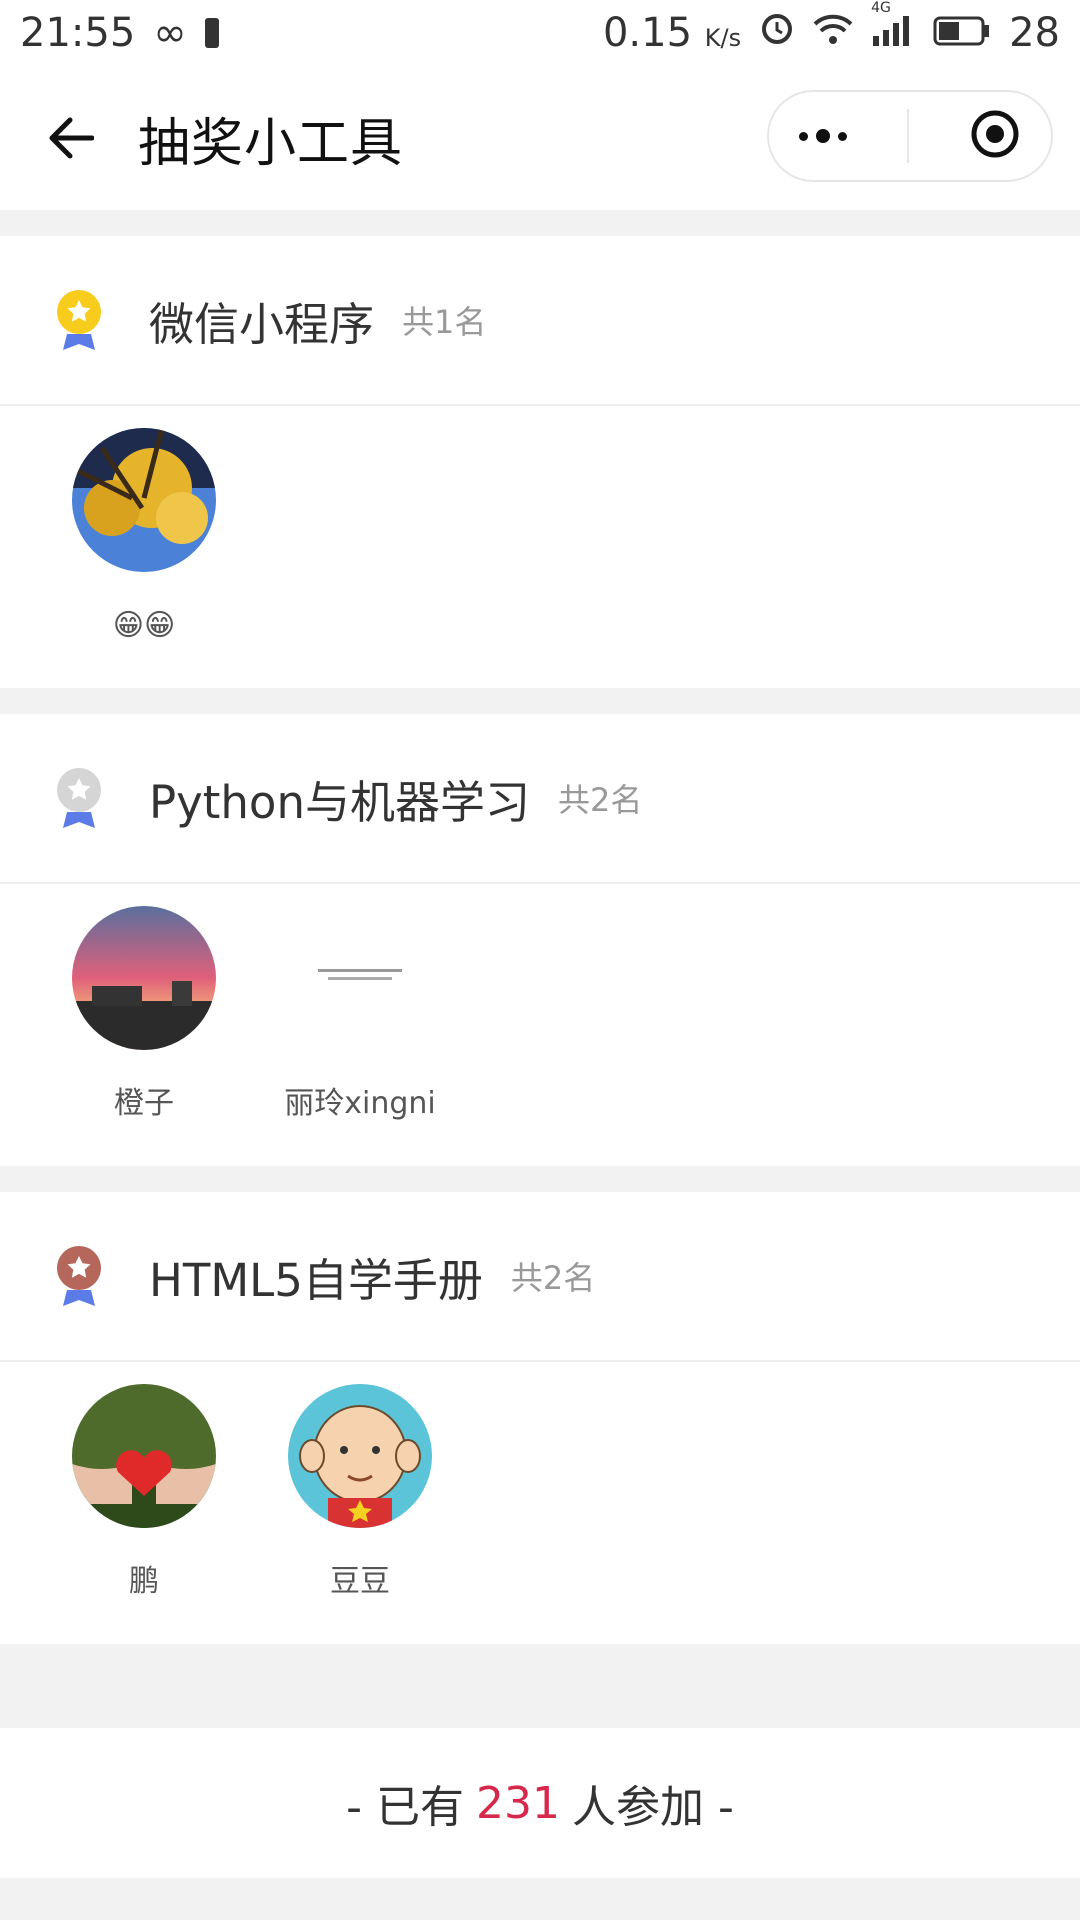 The width and height of the screenshot is (1080, 1920). Describe the element at coordinates (540, 1503) in the screenshot. I see `winners-list: 鹏 豆豆` at that location.